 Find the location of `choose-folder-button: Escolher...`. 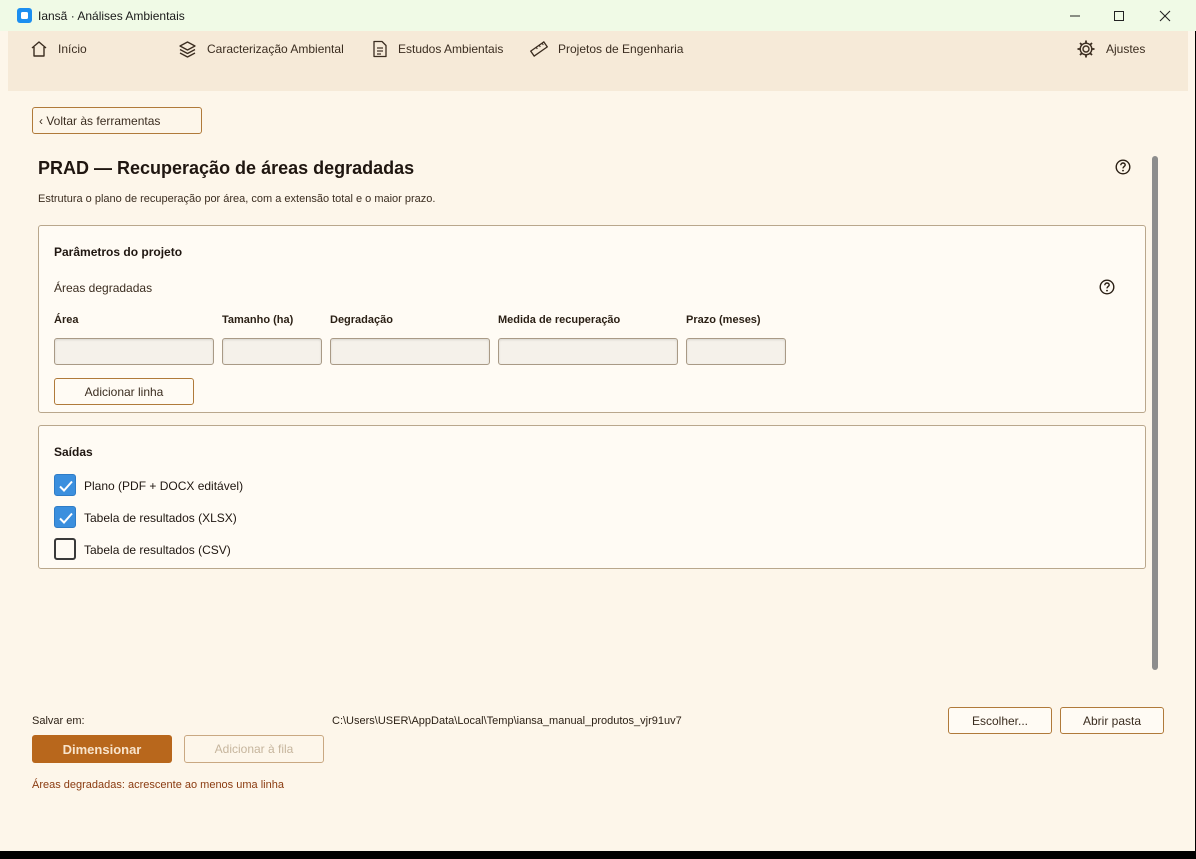

choose-folder-button: Escolher... is located at coordinates (1000, 720).